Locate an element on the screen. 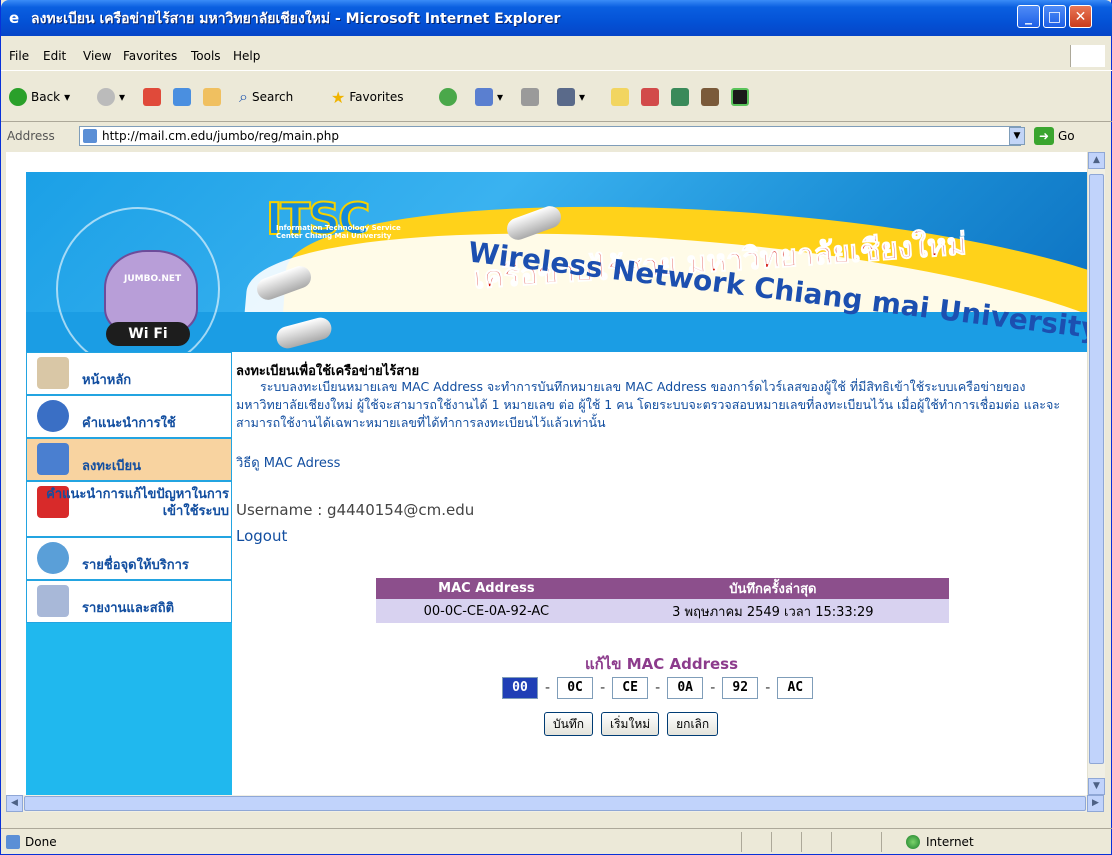  sidebar-item-label: รายชื่อจุดให้บริการ is located at coordinates (135, 565).